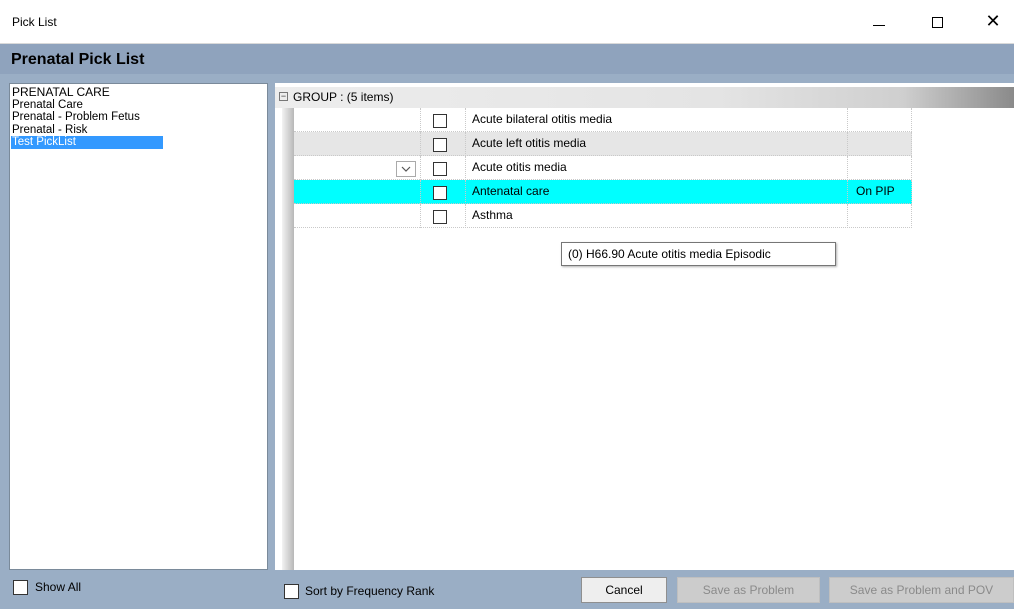 The height and width of the screenshot is (609, 1014). I want to click on chevron-down-icon, so click(406, 169).